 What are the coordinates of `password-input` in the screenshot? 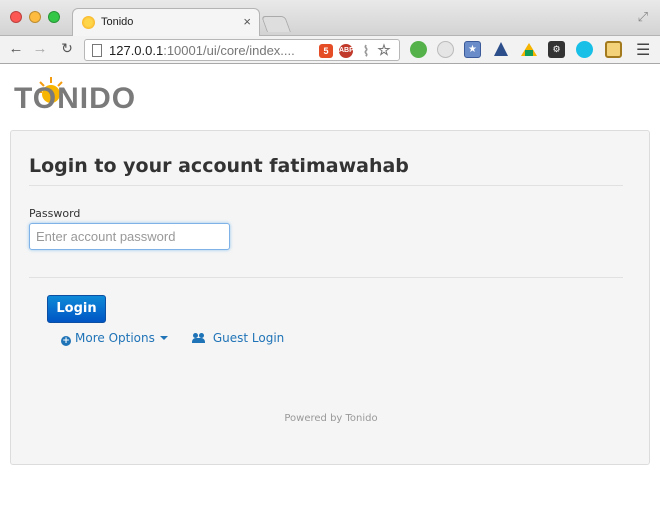 It's located at (129, 236).